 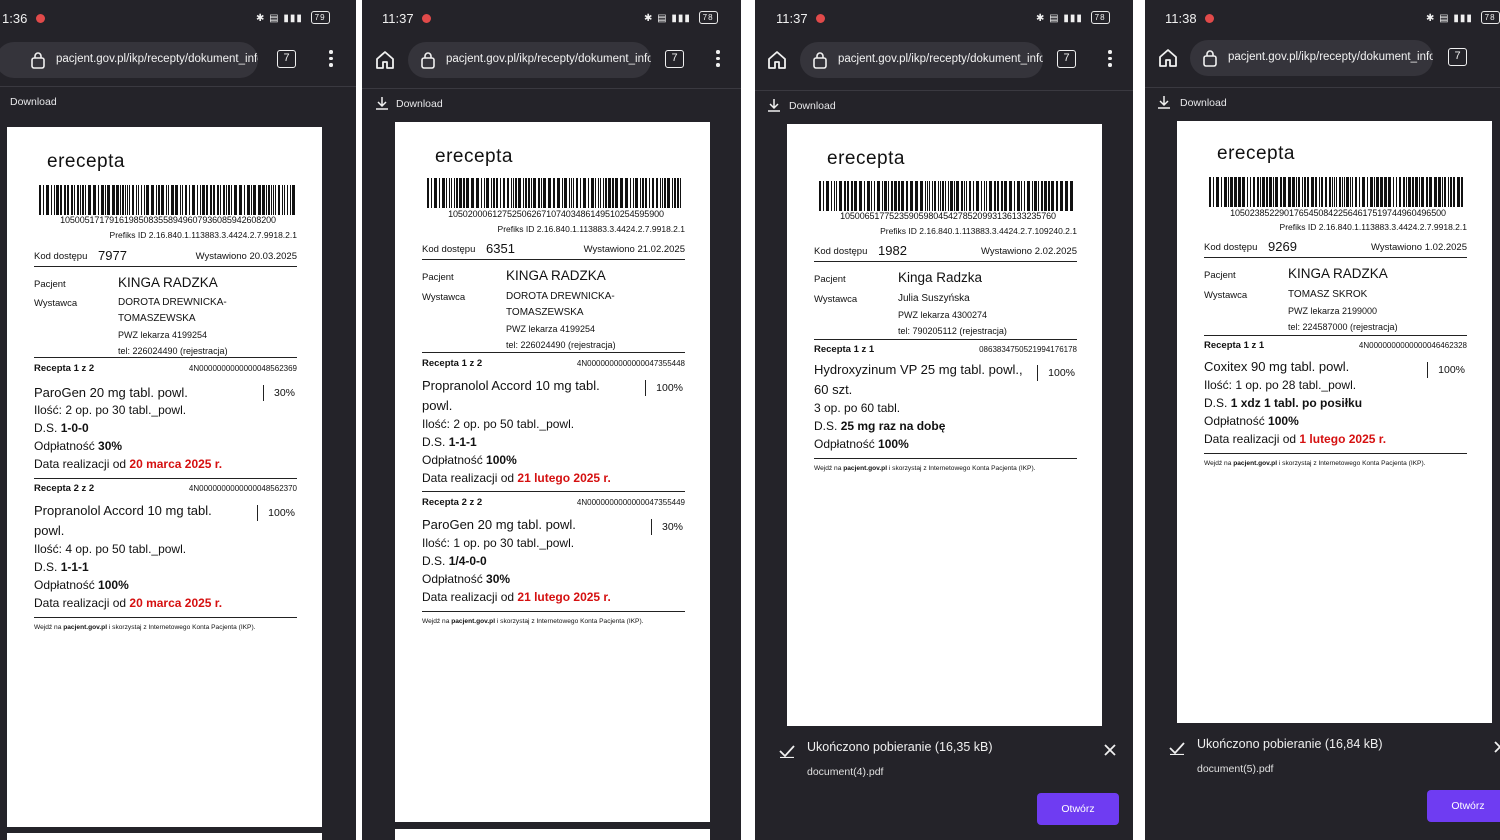 What do you see at coordinates (382, 103) in the screenshot?
I see `download-icon` at bounding box center [382, 103].